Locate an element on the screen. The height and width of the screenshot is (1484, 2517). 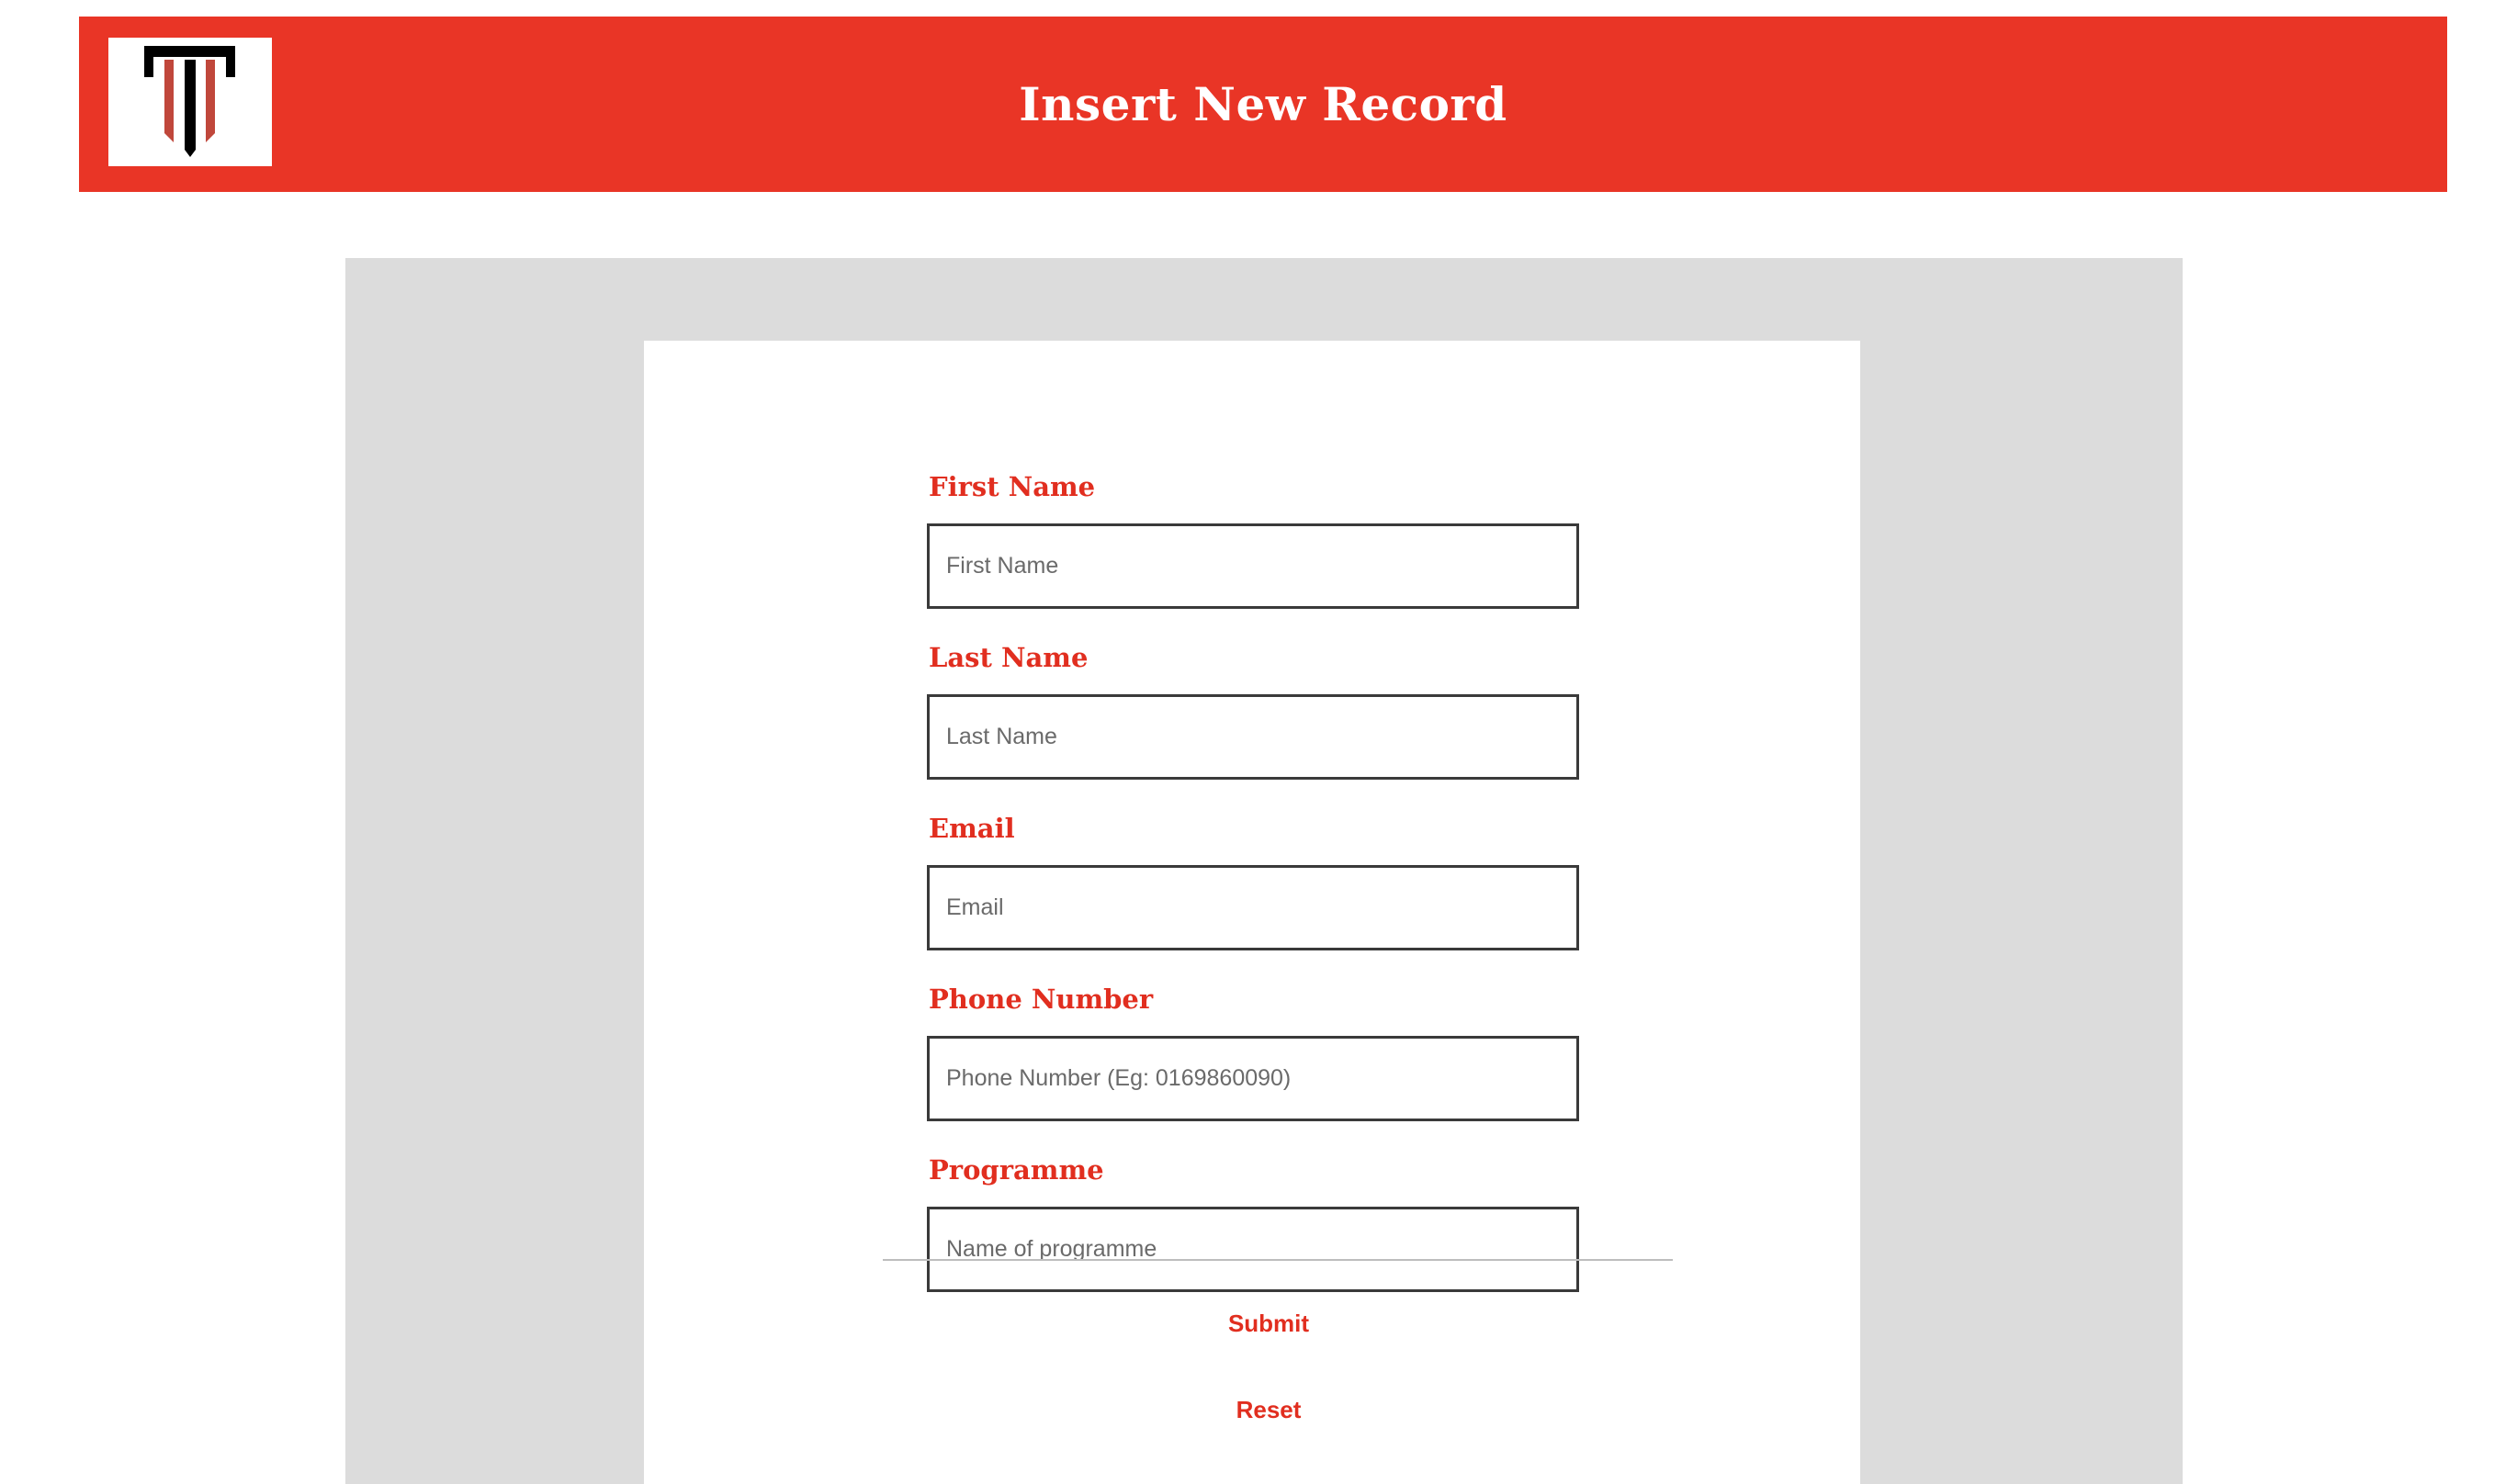
page-title: Insert New Record is located at coordinates (1263, 104).